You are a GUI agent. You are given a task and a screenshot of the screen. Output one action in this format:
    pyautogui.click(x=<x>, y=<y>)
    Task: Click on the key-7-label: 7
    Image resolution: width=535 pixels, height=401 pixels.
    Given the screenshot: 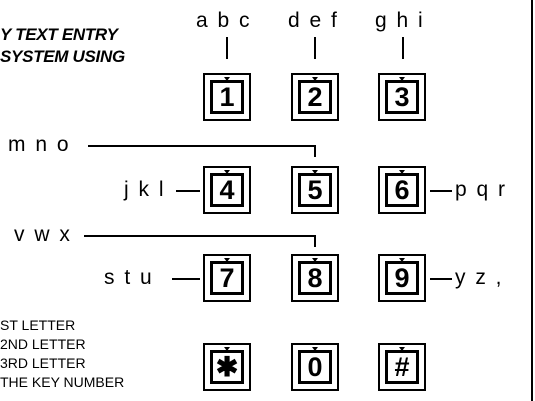 What is the action you would take?
    pyautogui.click(x=227, y=277)
    